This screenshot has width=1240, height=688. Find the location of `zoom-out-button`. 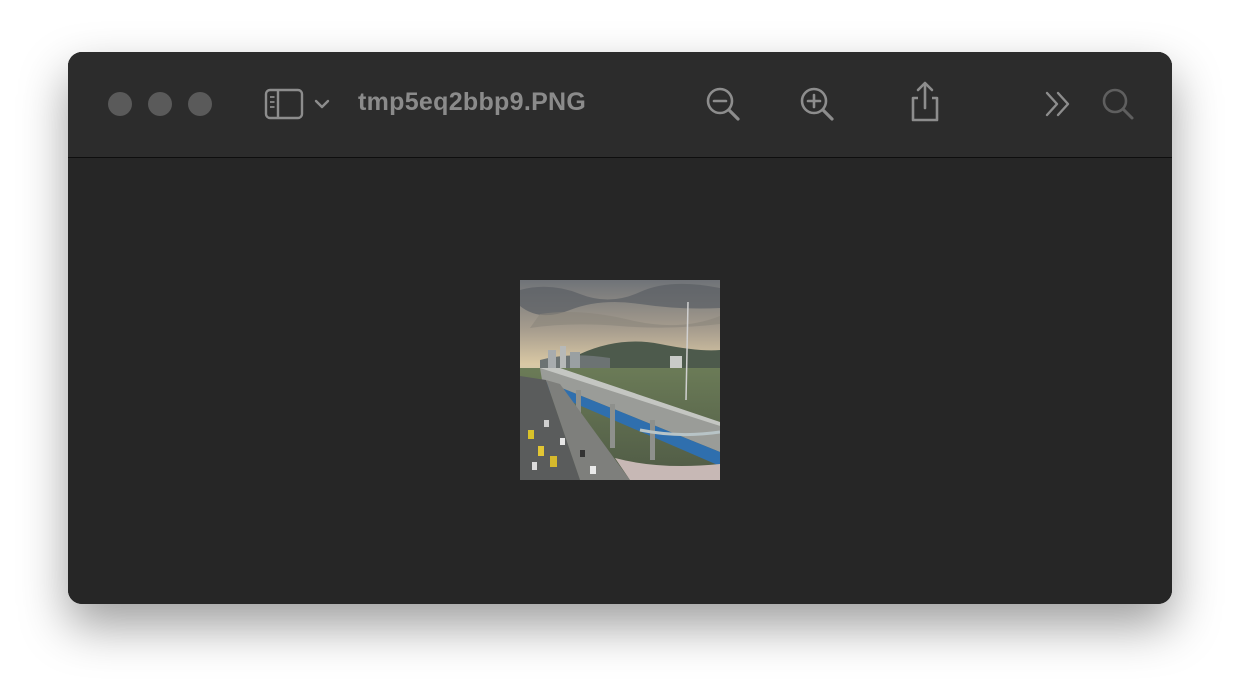

zoom-out-button is located at coordinates (723, 104).